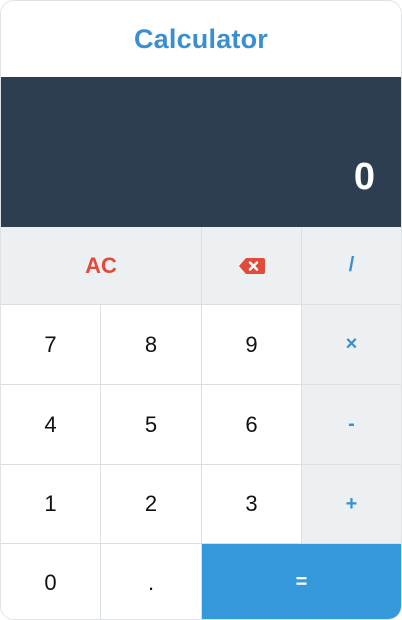 The height and width of the screenshot is (620, 402). I want to click on digit-7-button: 7, so click(51, 345).